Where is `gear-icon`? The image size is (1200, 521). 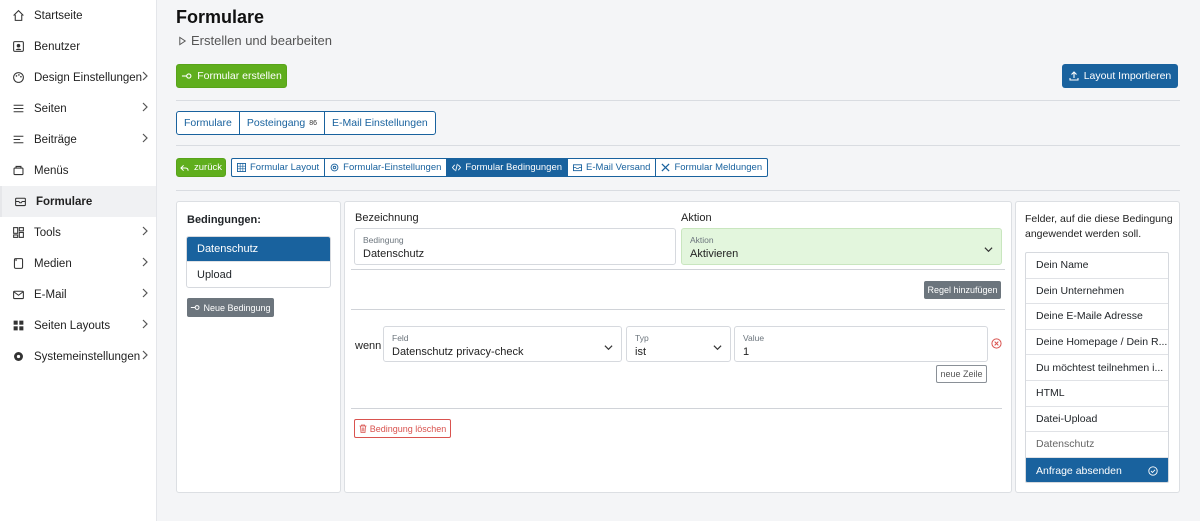
gear-icon is located at coordinates (18, 357).